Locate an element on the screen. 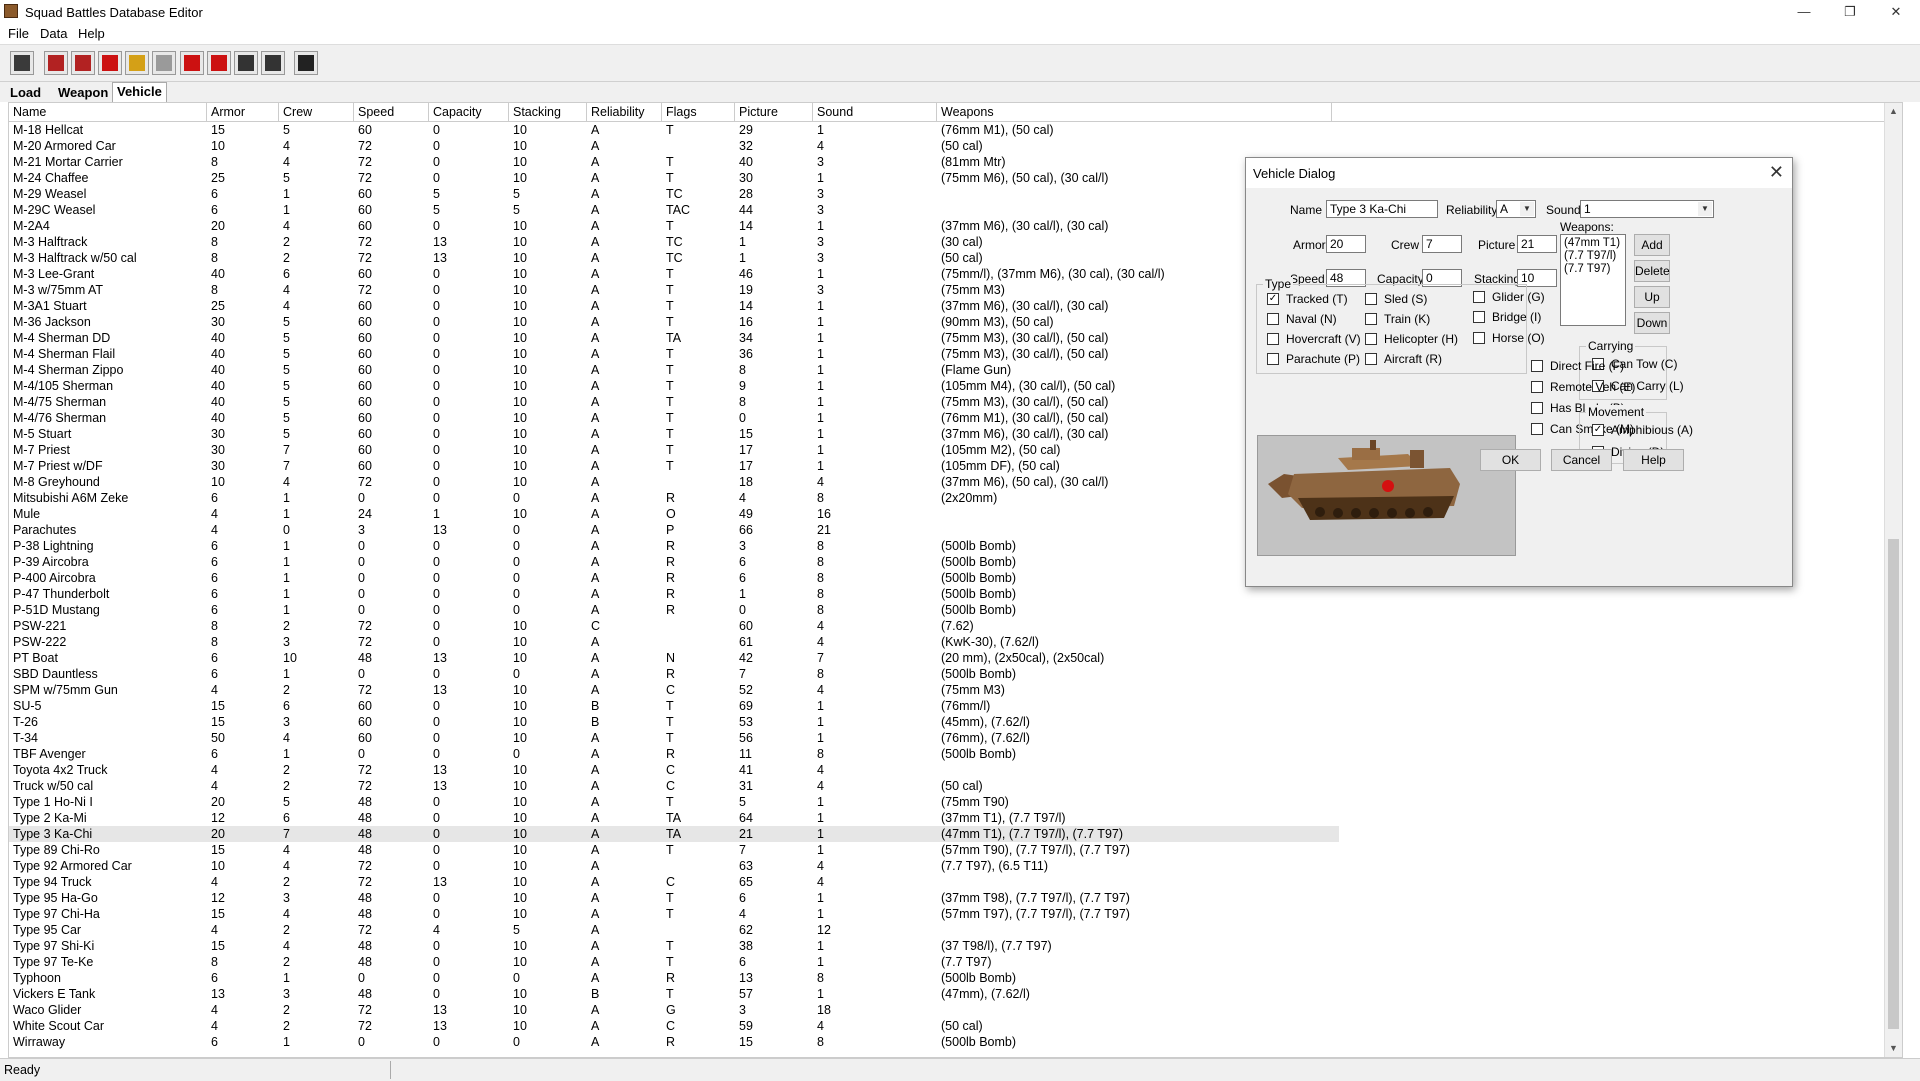 Image resolution: width=1920 pixels, height=1081 pixels. table-row: SBD Dauntless 6 1 0 0 0 A R 7 8 (500lb Bomb) is located at coordinates (955, 674).